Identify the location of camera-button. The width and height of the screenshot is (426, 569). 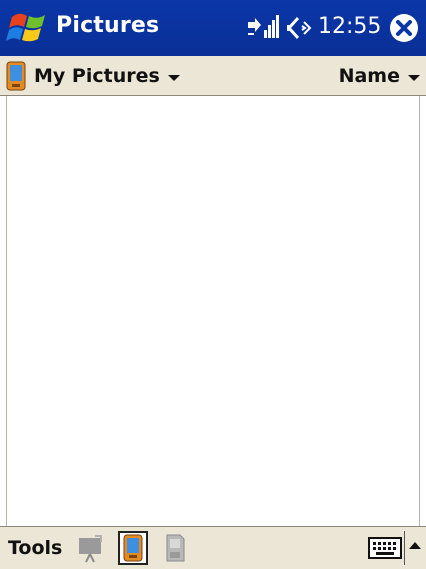
(133, 548).